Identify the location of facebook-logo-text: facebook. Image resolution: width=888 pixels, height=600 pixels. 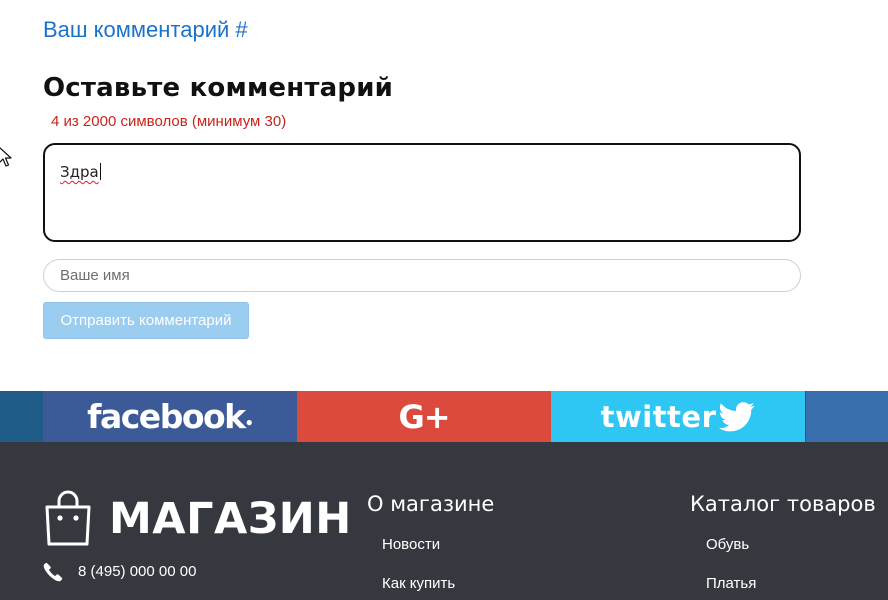
(166, 416).